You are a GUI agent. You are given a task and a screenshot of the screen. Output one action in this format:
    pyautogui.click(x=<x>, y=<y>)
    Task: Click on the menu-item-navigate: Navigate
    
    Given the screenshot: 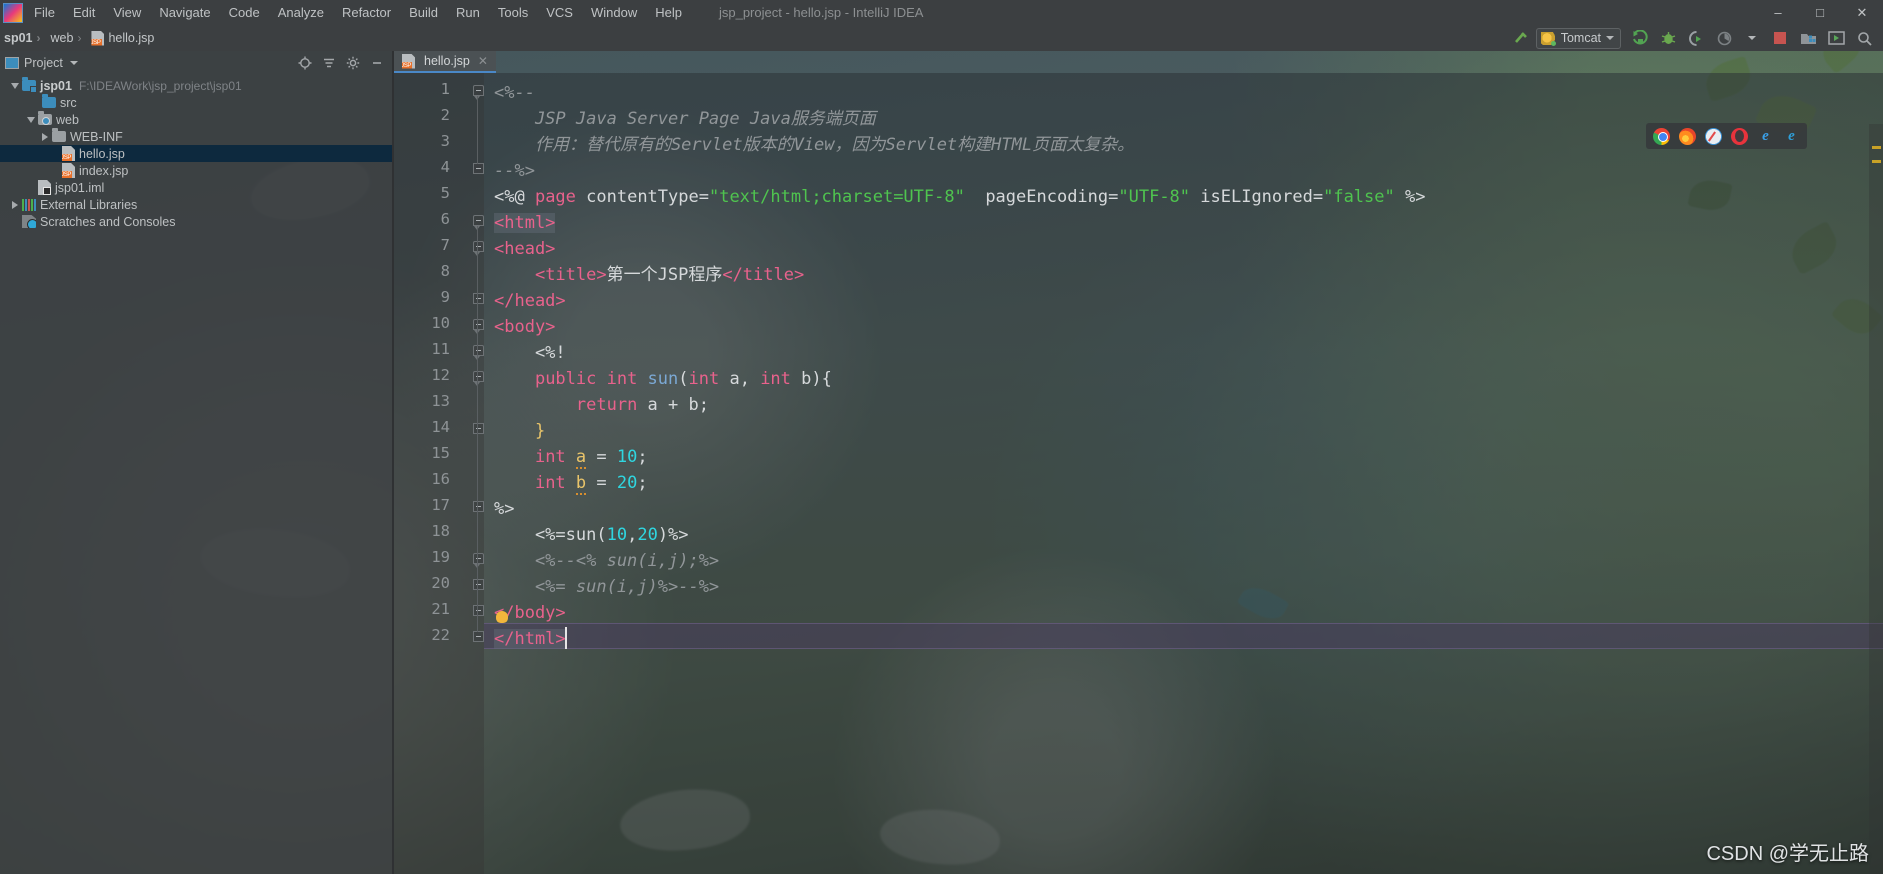 What is the action you would take?
    pyautogui.click(x=184, y=13)
    